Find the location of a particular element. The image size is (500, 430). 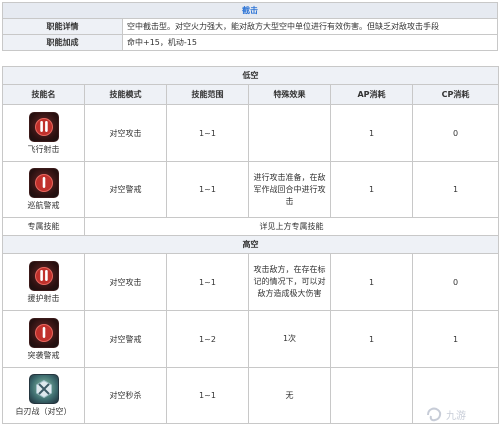

watermark-logo: 九游 is located at coordinates (459, 415).